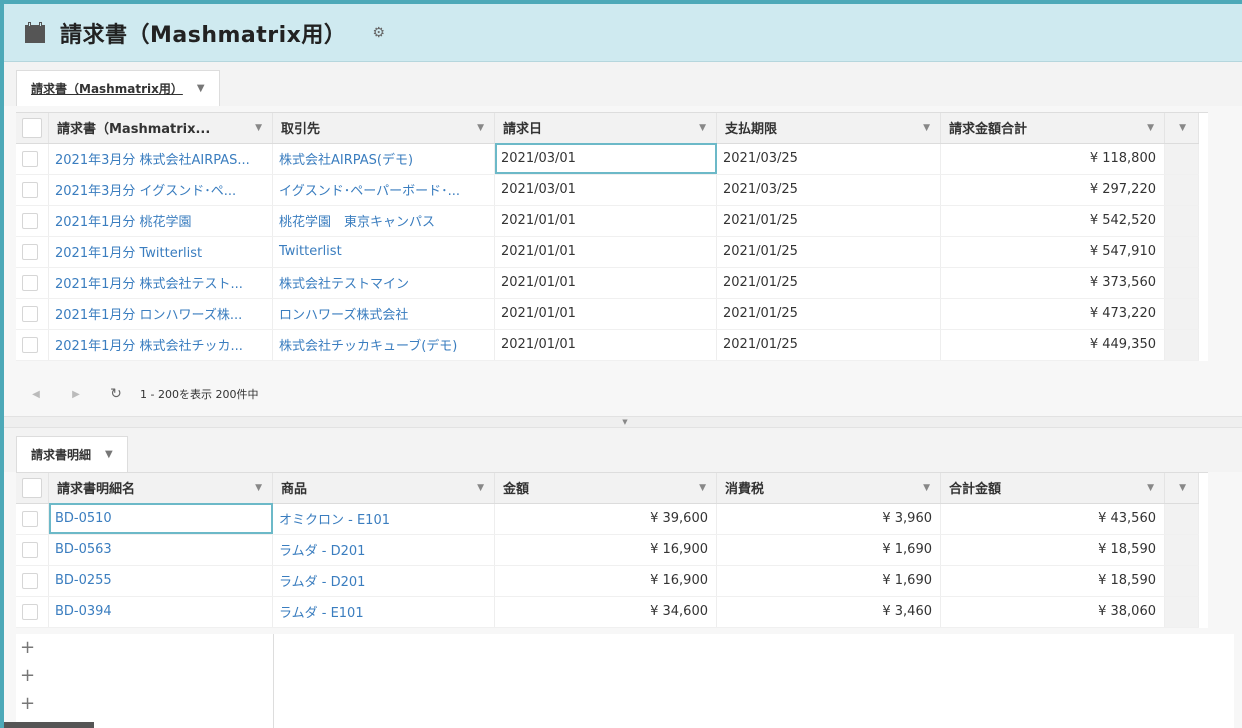 The width and height of the screenshot is (1242, 728). Describe the element at coordinates (160, 221) in the screenshot. I see `invoice-name-link: 2021年1月分 桃花学園` at that location.